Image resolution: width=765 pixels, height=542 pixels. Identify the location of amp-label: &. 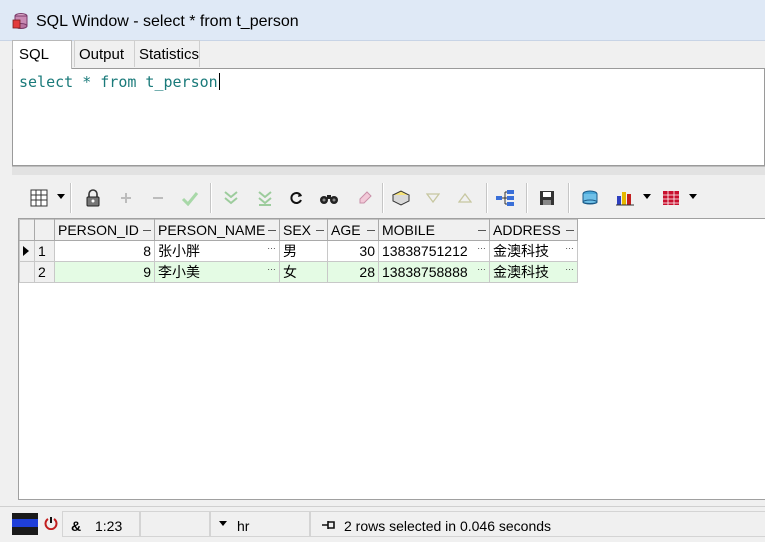
(76, 526).